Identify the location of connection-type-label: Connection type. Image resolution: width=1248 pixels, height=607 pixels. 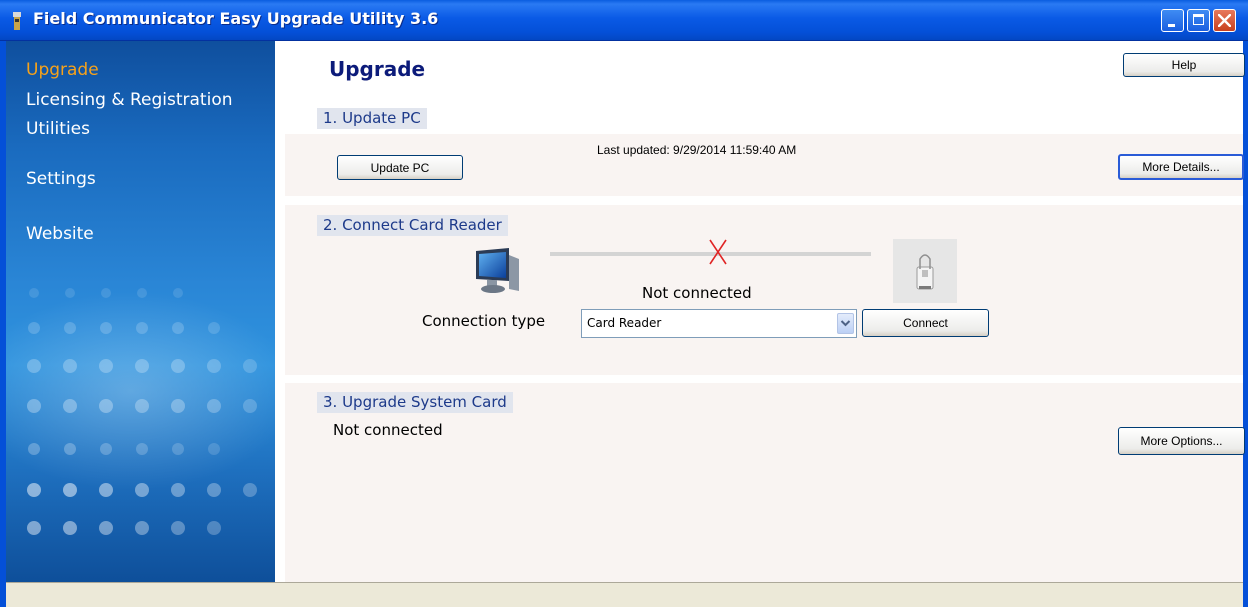
(484, 321).